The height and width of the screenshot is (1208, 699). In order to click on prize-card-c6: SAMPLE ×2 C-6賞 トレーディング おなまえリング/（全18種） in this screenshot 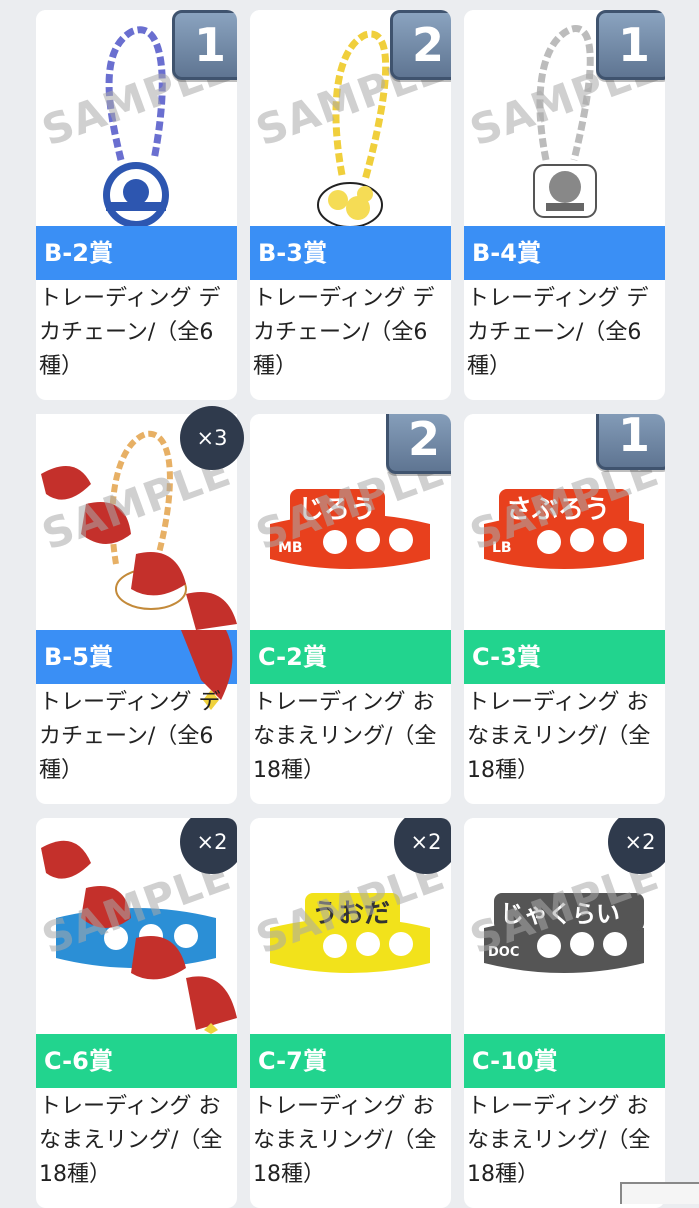, I will do `click(136, 1013)`.